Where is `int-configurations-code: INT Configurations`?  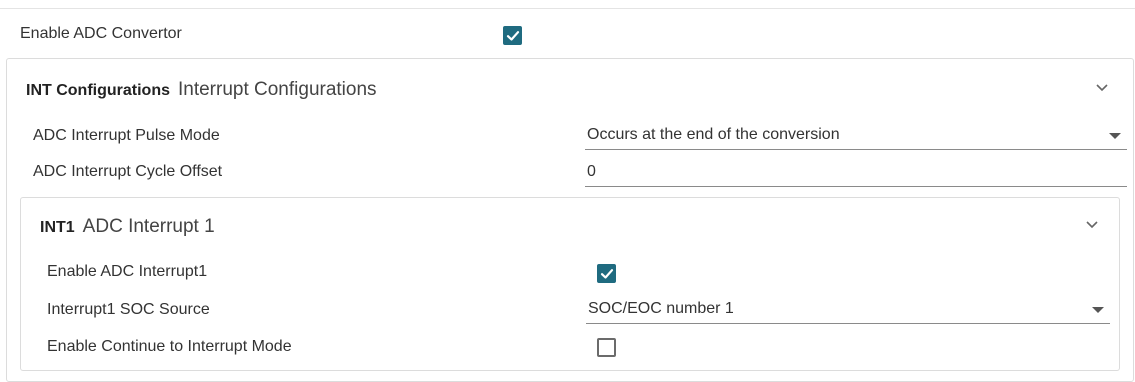 int-configurations-code: INT Configurations is located at coordinates (98, 90).